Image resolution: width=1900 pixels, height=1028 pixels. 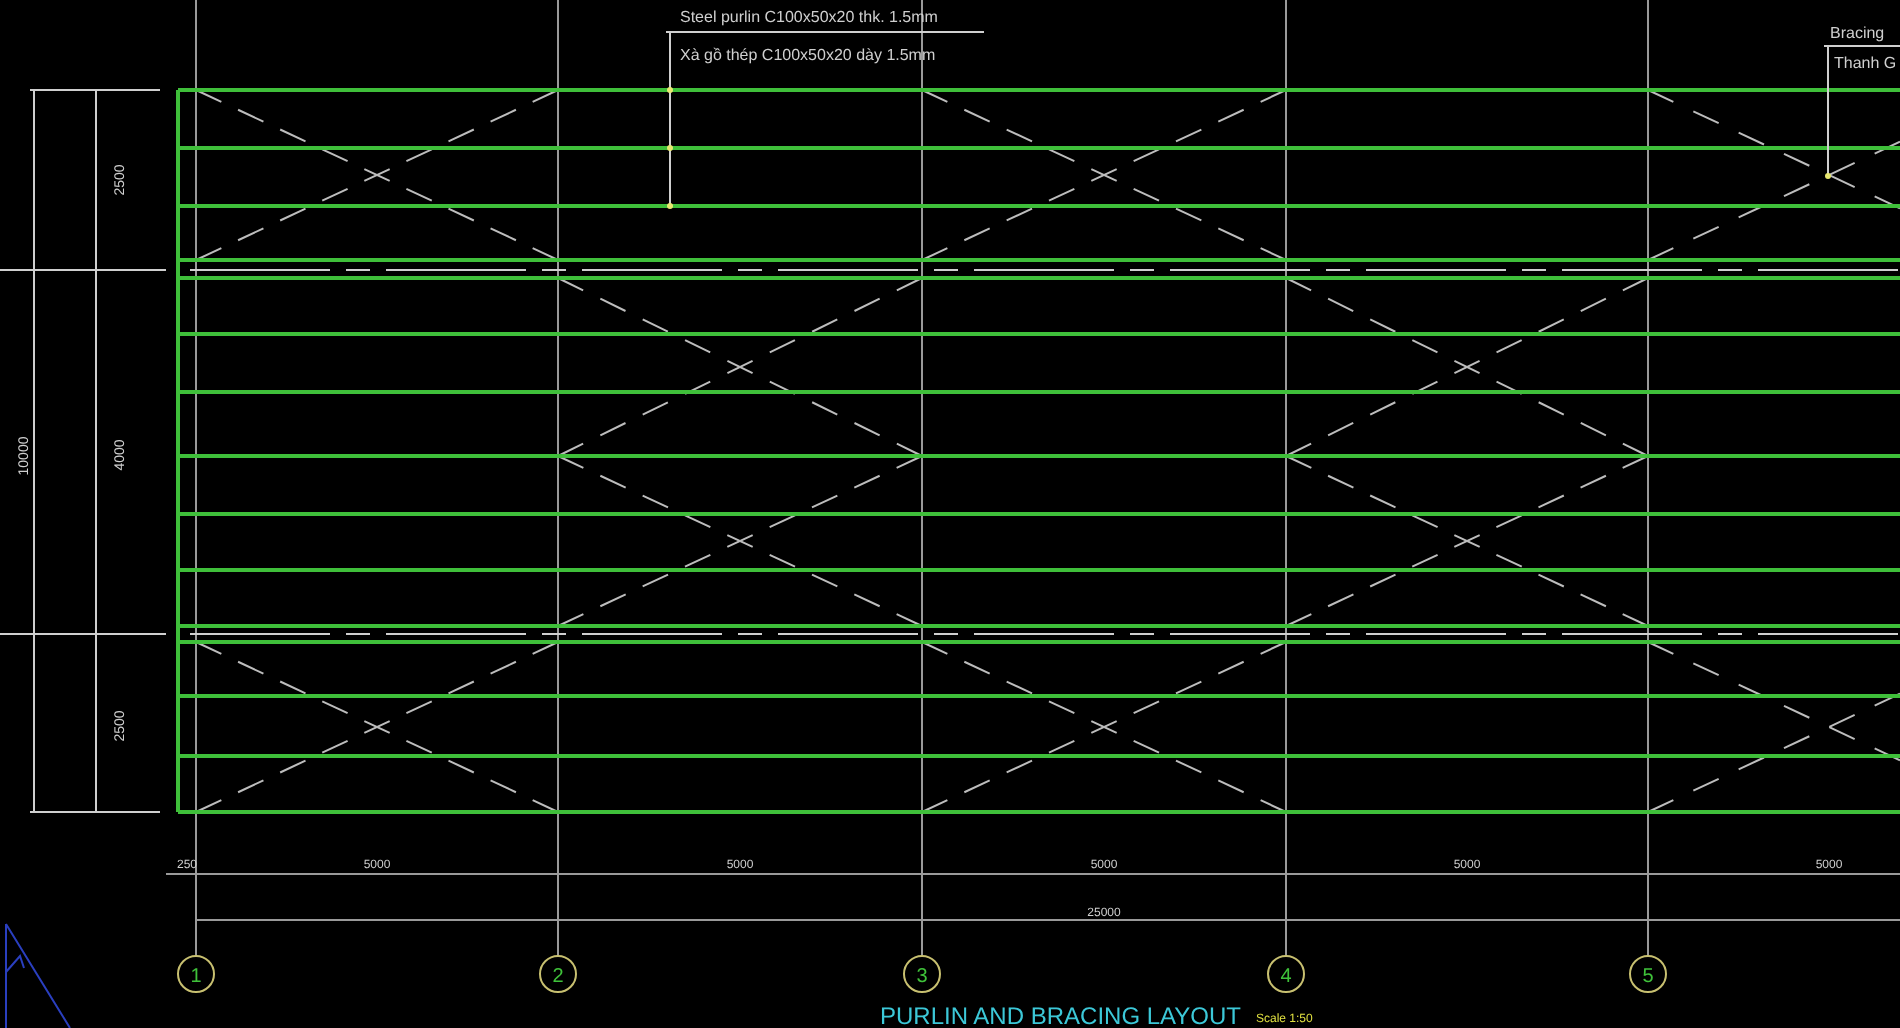 What do you see at coordinates (558, 977) in the screenshot?
I see `grid-label: 2` at bounding box center [558, 977].